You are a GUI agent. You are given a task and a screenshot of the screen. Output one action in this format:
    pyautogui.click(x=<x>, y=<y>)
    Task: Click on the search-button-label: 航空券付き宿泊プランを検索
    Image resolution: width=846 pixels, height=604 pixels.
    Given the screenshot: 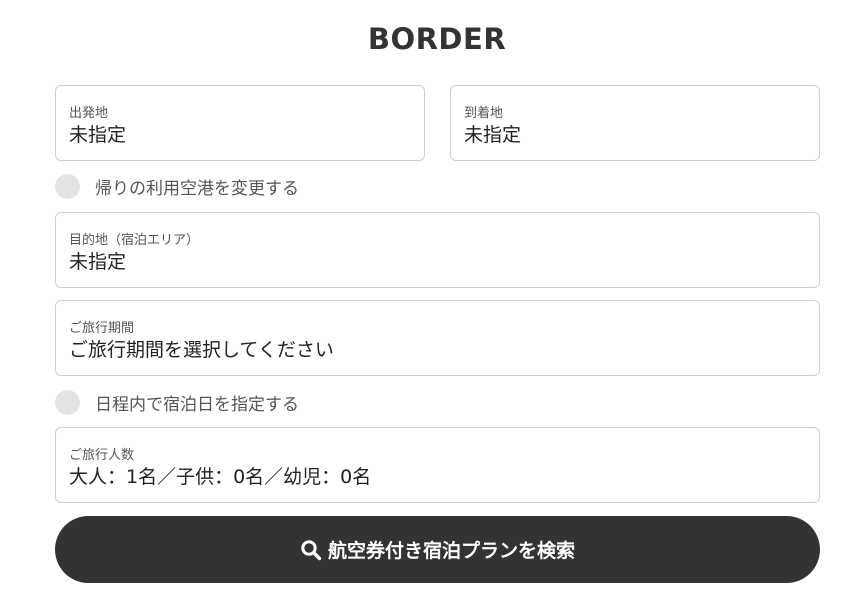 What is the action you would take?
    pyautogui.click(x=451, y=551)
    